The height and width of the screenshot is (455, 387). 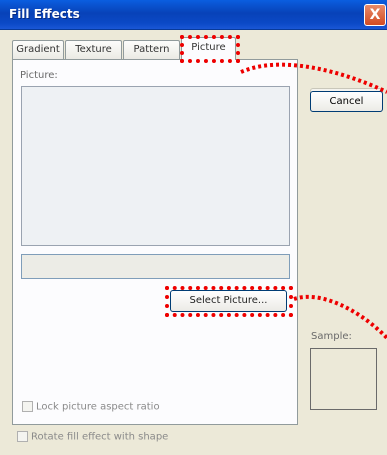 I want to click on close-icon: X, so click(x=375, y=15).